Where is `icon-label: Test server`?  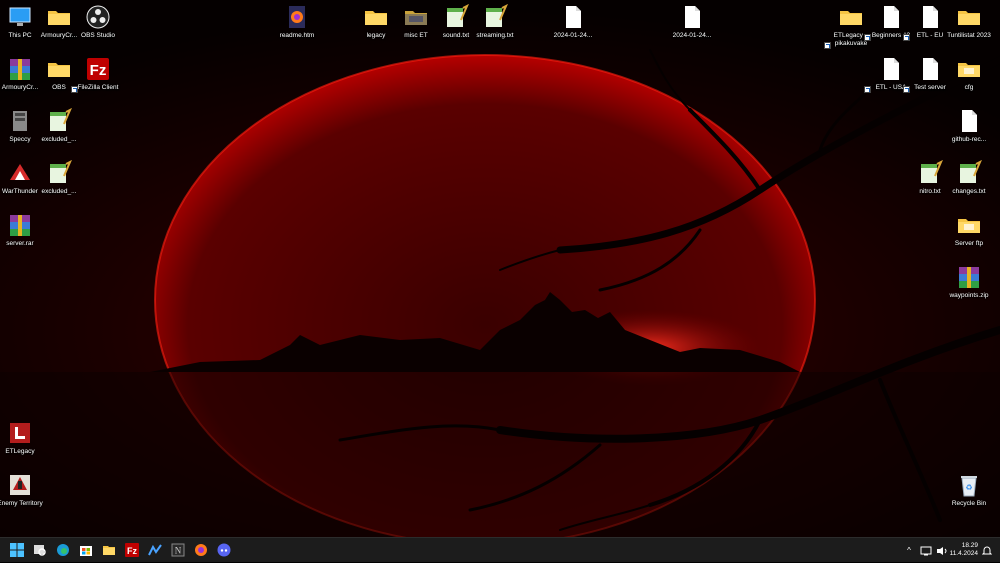
icon-label: Test server is located at coordinates (930, 87).